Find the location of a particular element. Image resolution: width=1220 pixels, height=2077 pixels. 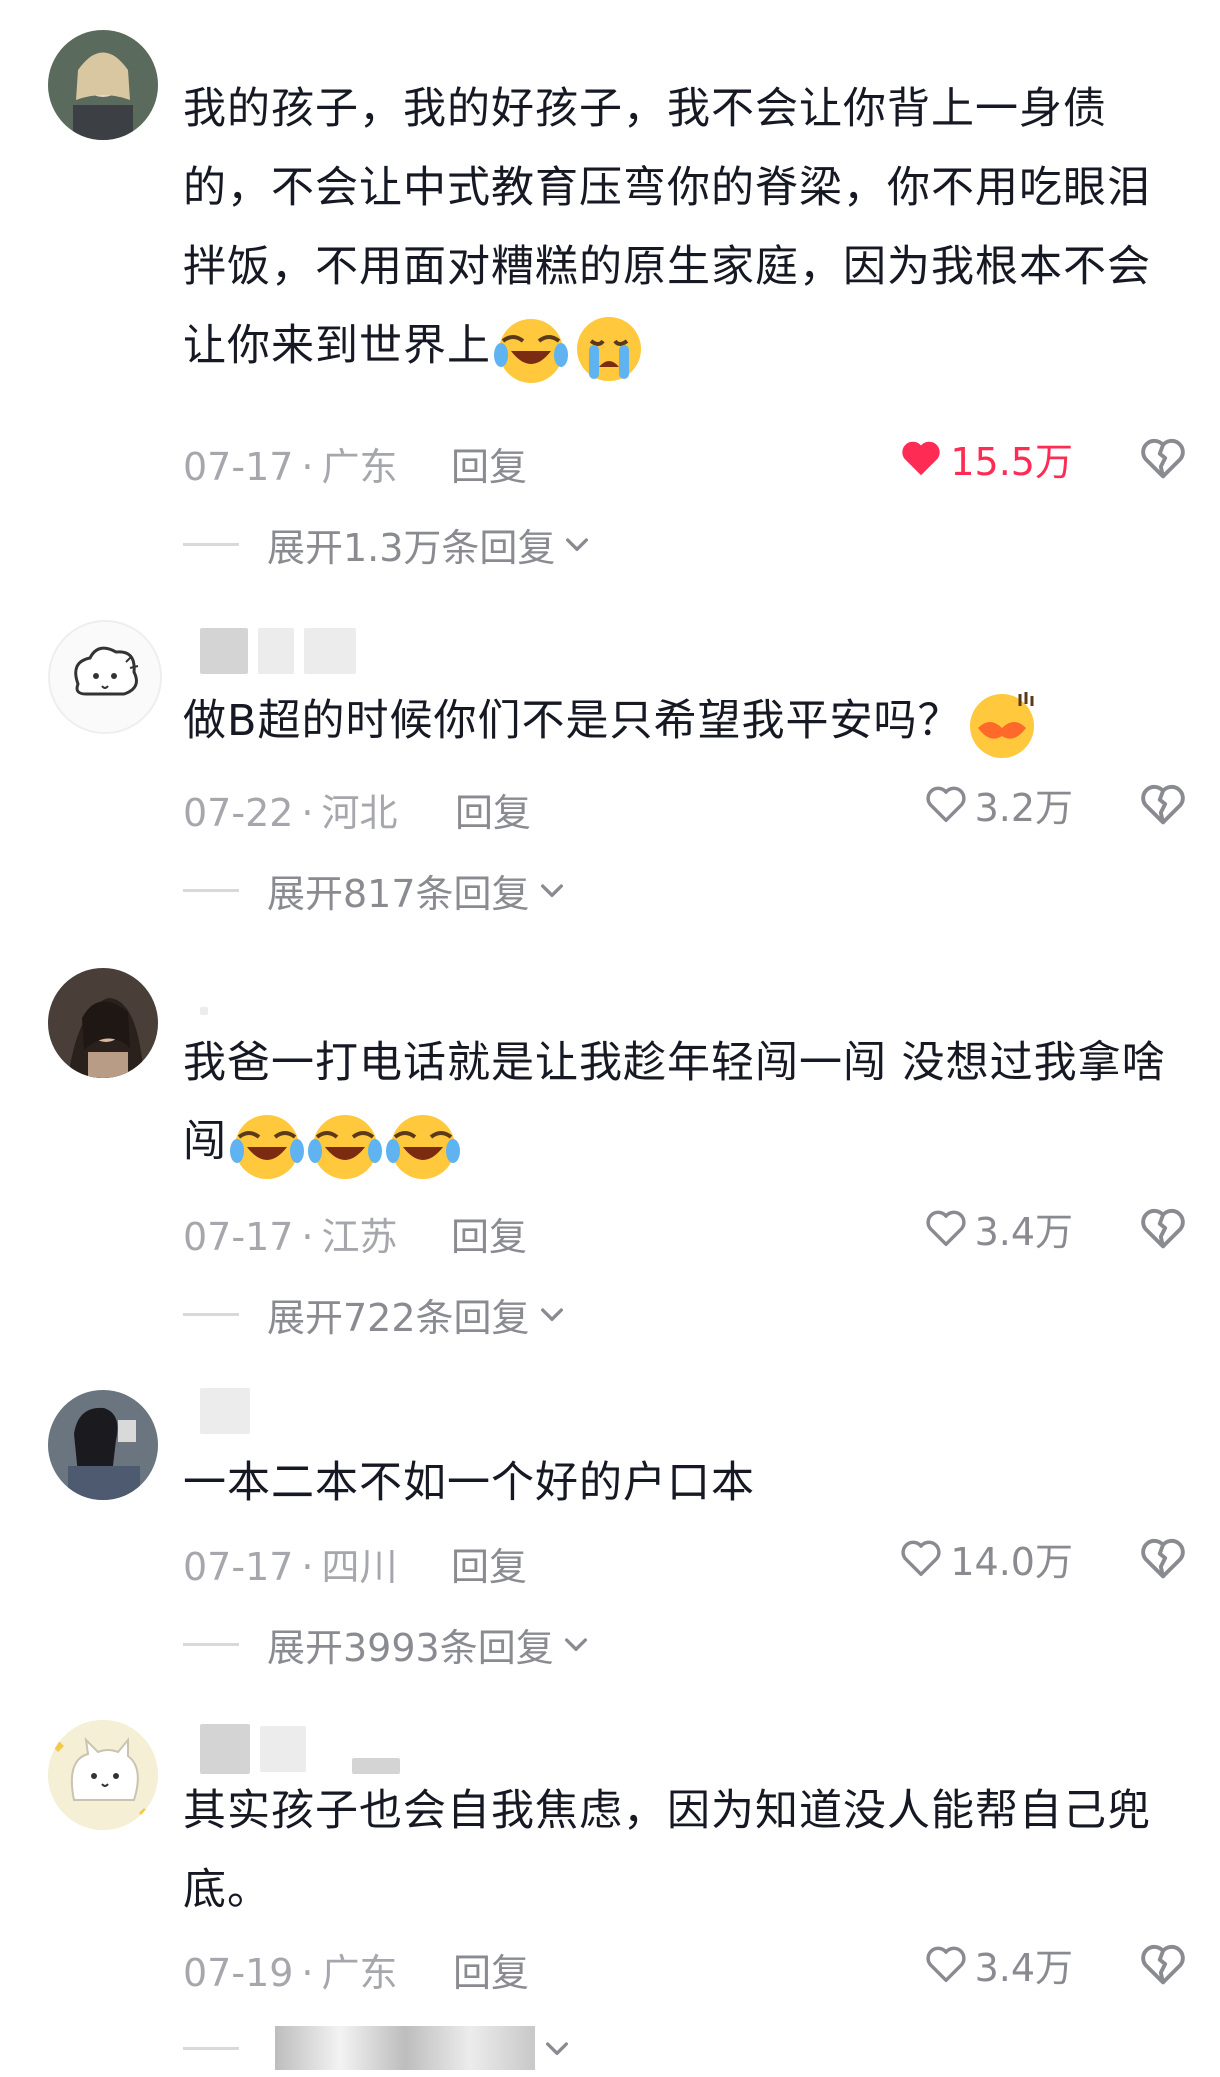

comment-date-location: 07-22 · 河北 is located at coordinates (290, 809).